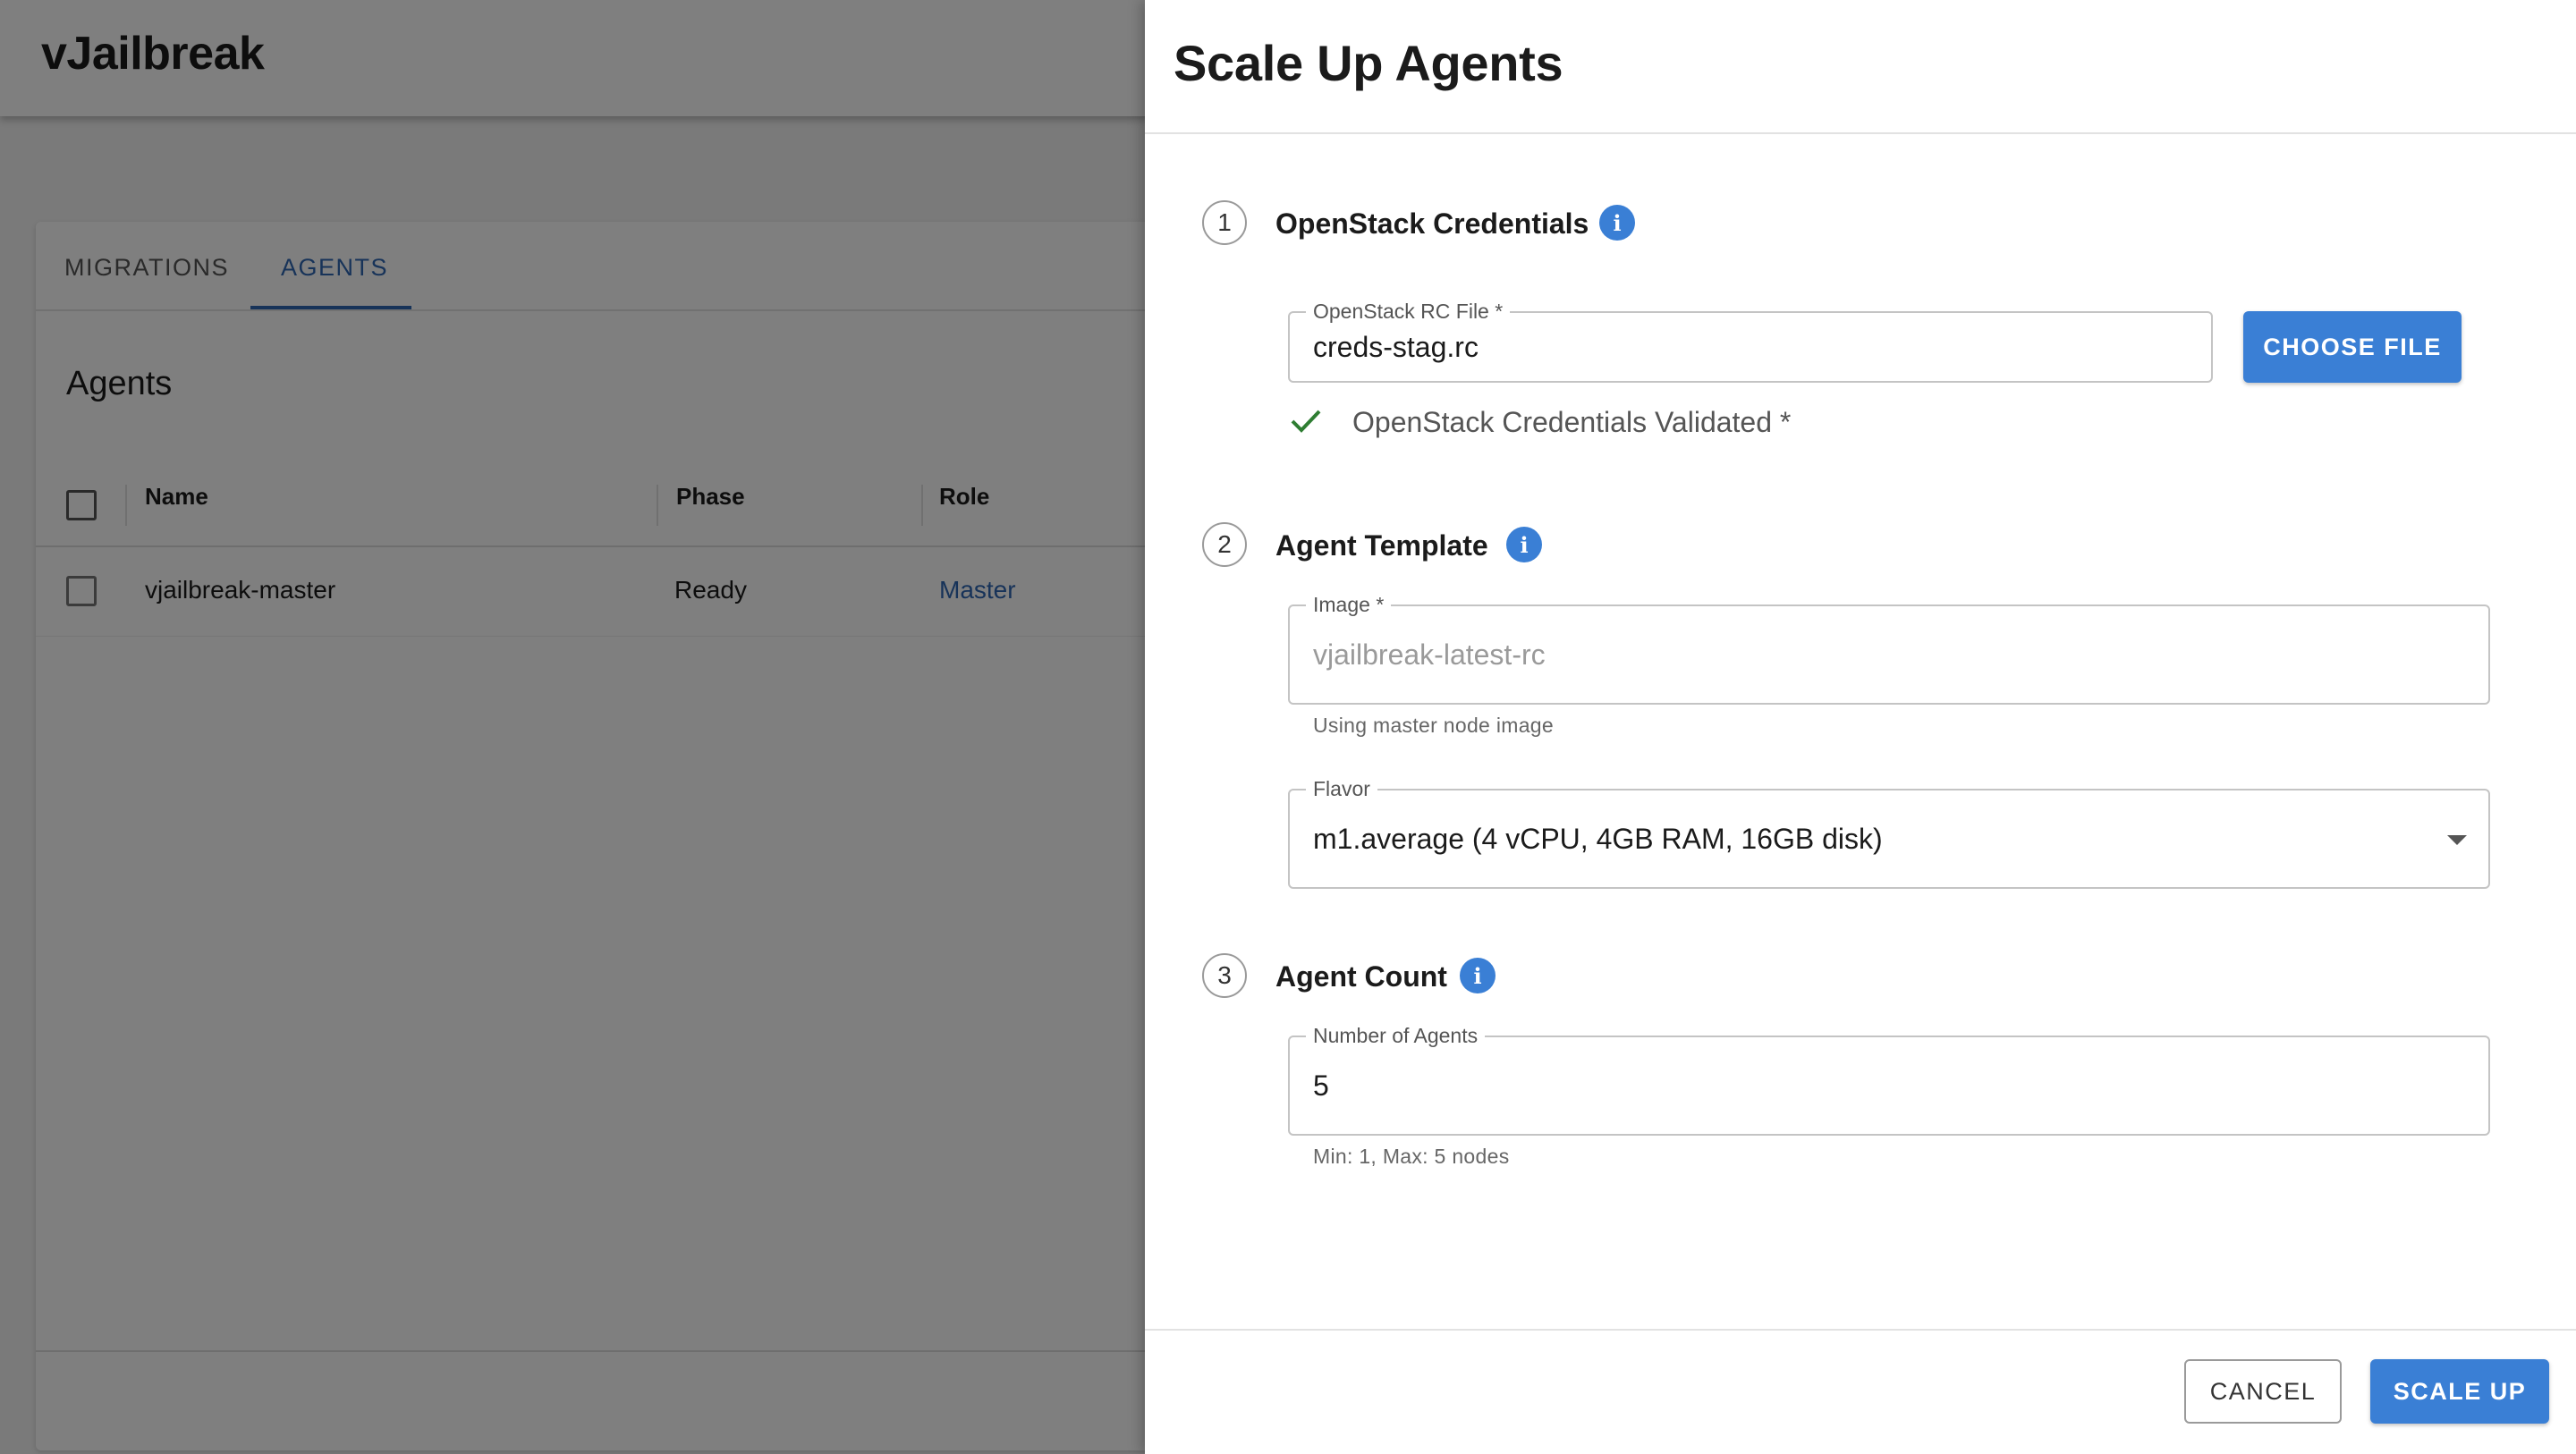 The image size is (2576, 1454). Describe the element at coordinates (1224, 222) in the screenshot. I see `step-1-number: 1` at that location.